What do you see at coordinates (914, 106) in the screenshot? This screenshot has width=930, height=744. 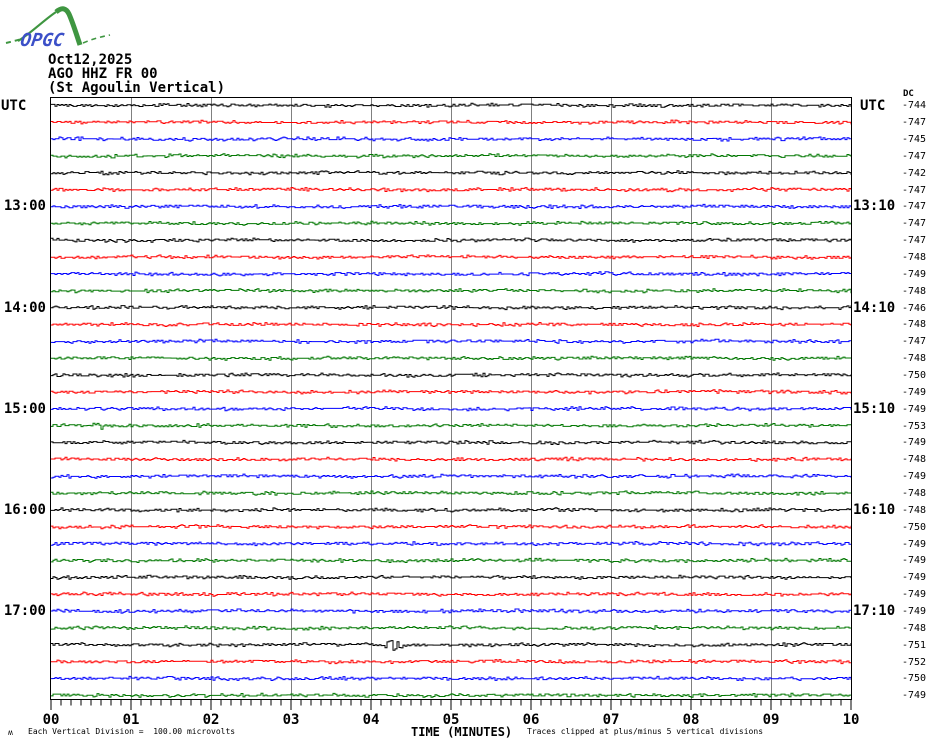 I see `dc-offset-value: -744` at bounding box center [914, 106].